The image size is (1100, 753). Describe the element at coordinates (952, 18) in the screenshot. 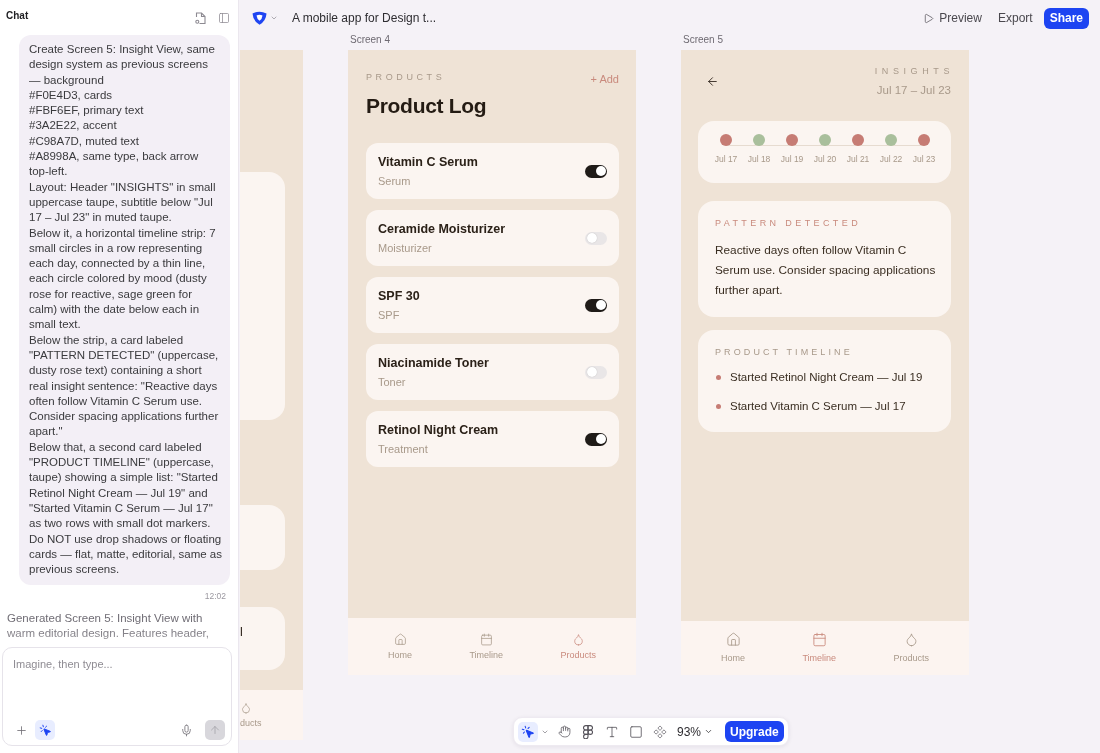

I see `preview-button: Preview` at that location.